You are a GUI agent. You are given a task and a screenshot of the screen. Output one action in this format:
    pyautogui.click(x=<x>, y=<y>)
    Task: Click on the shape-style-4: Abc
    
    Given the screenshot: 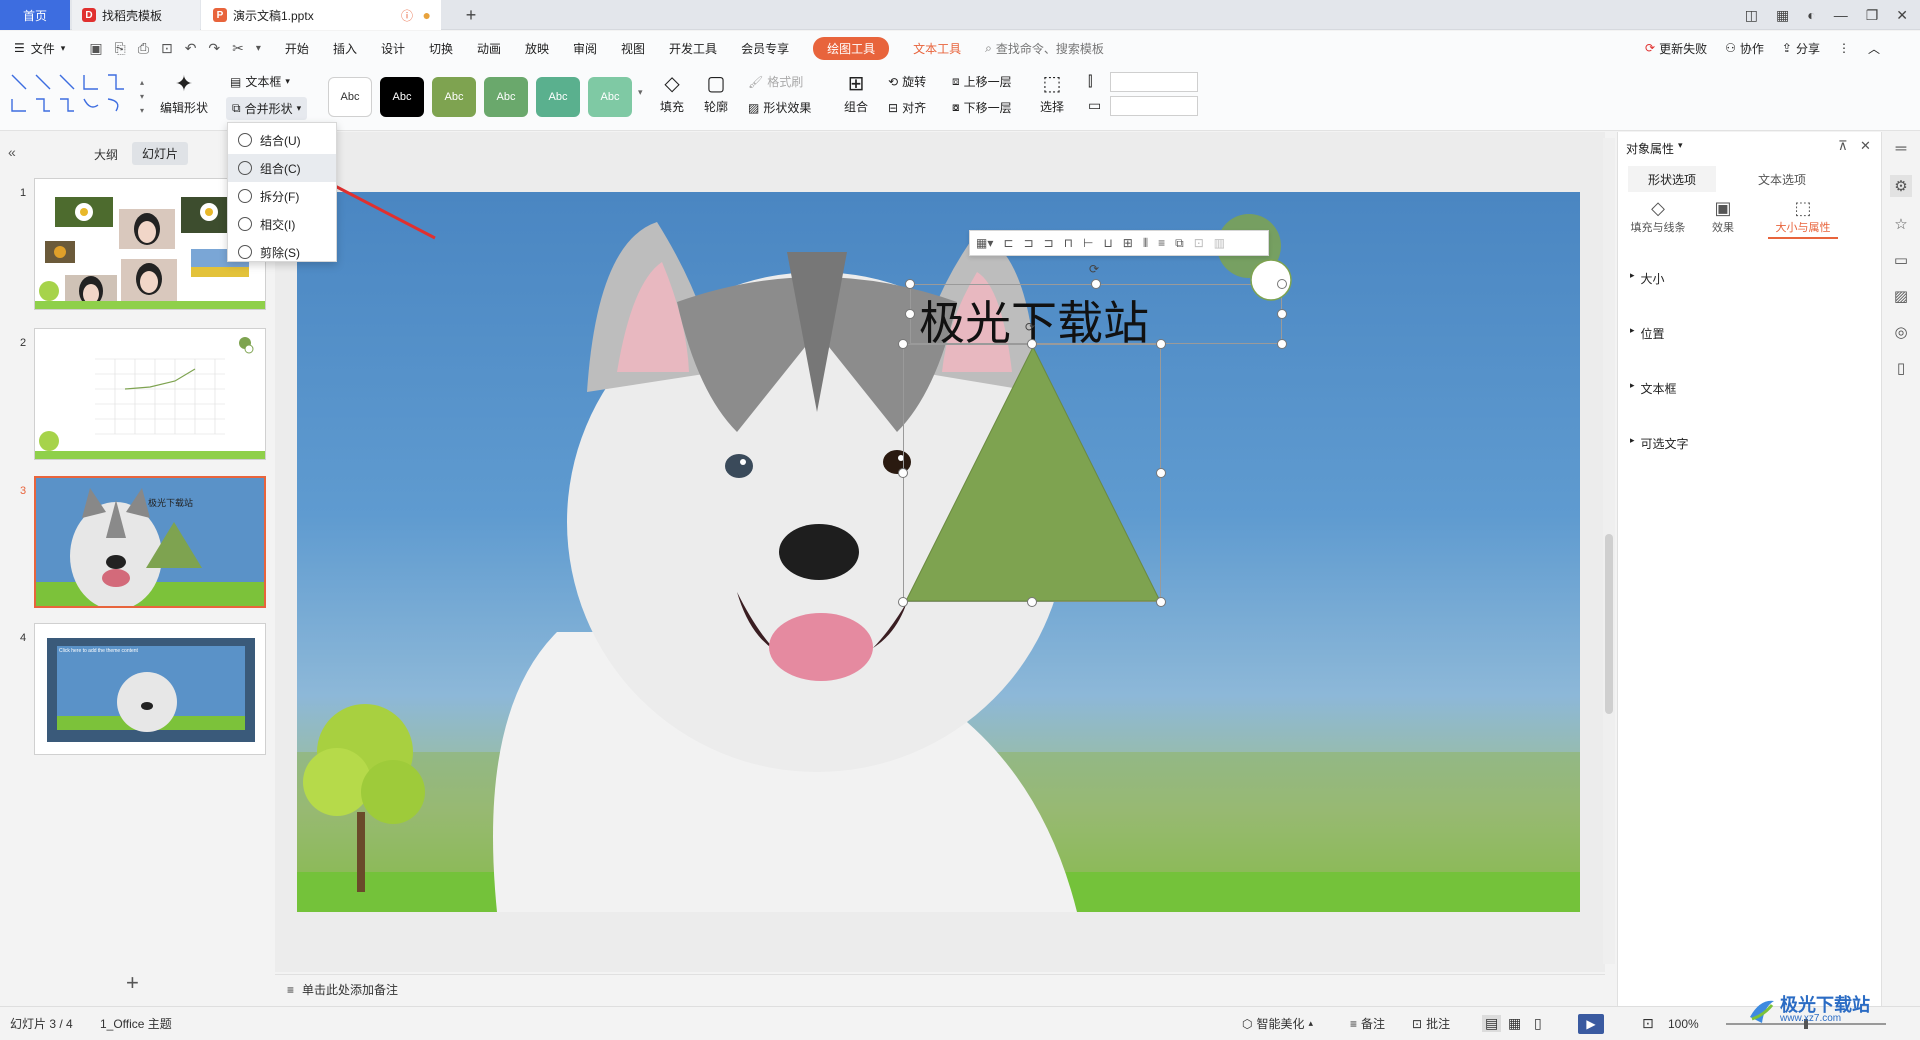 What is the action you would take?
    pyautogui.click(x=506, y=97)
    